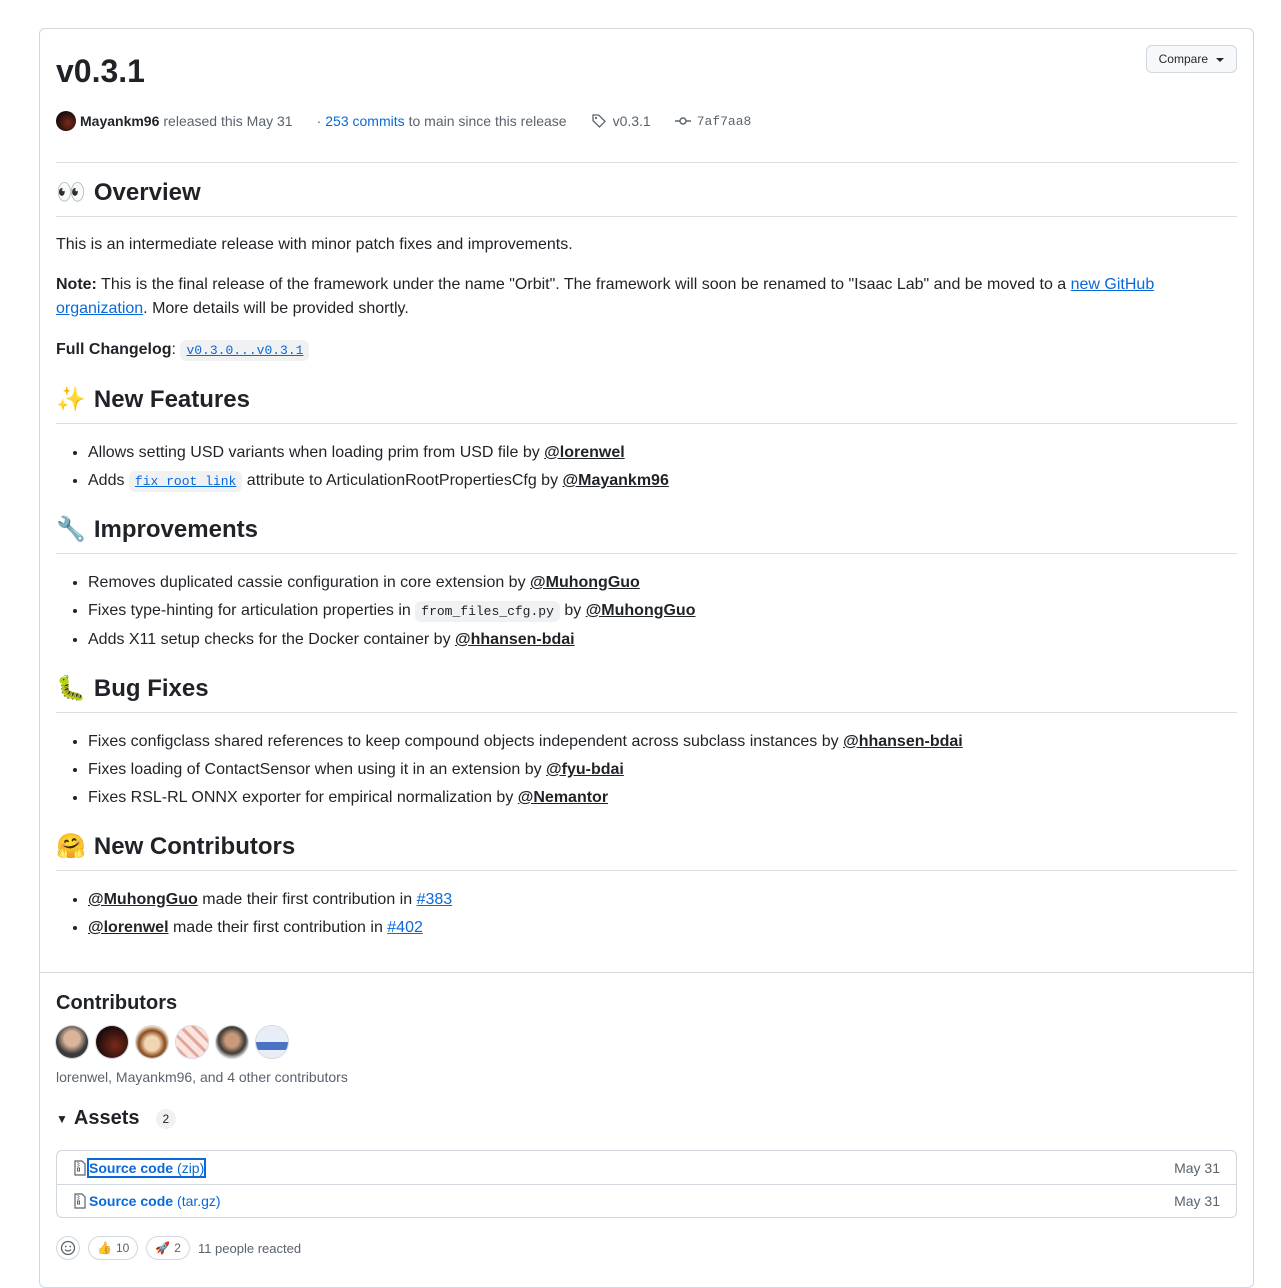  Describe the element at coordinates (646, 162) in the screenshot. I see `header-divider` at that location.